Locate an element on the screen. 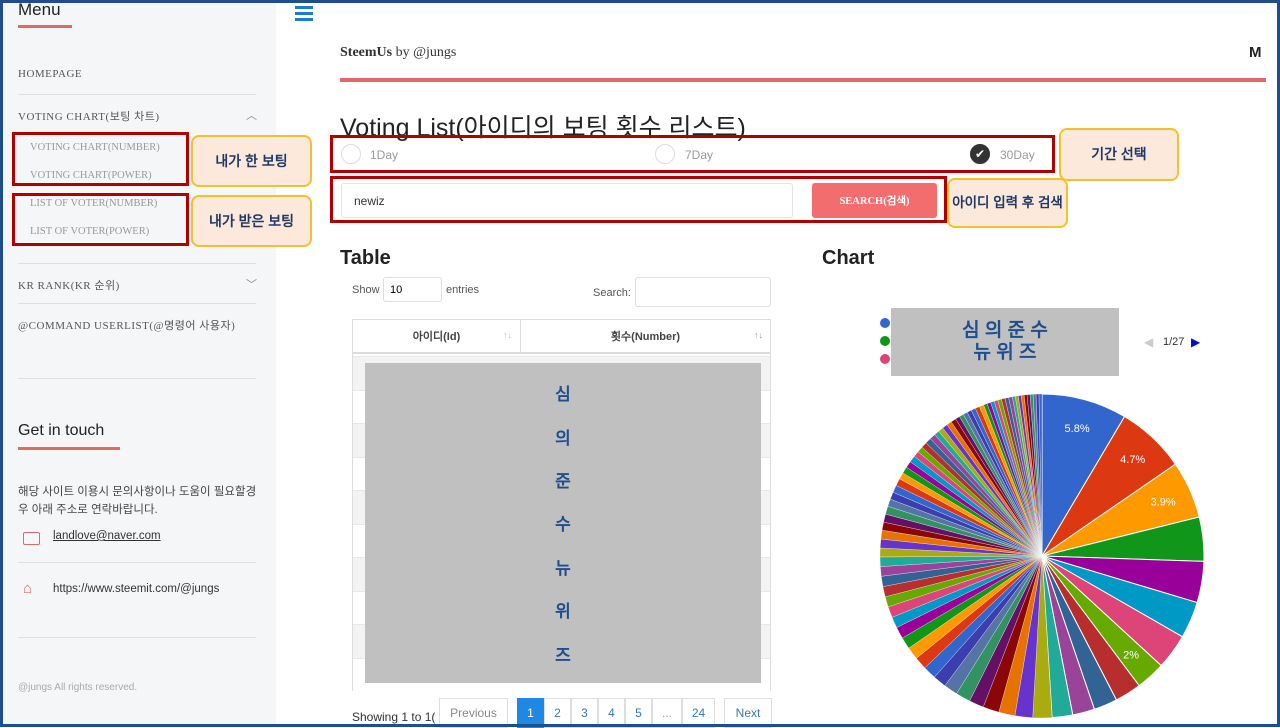  pie-chart: 5.8% 4.7% 3.9% 2% is located at coordinates (1042, 556).